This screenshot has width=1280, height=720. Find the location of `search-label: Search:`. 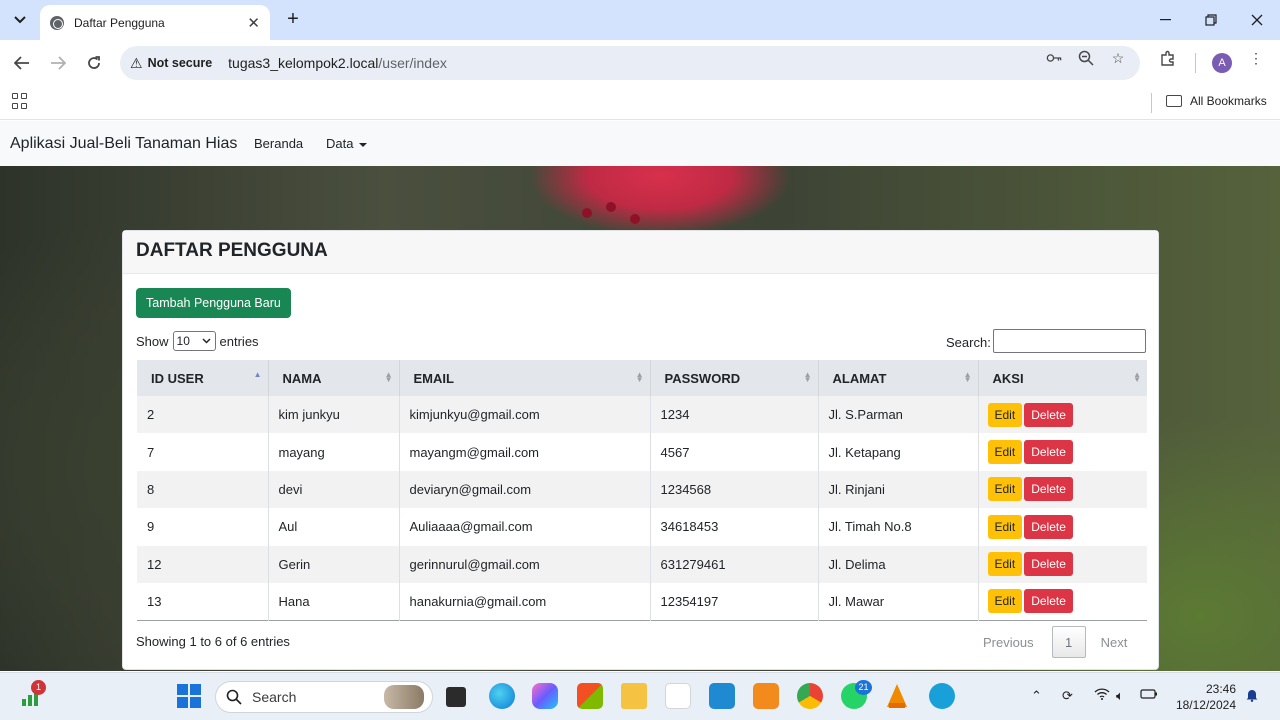

search-label: Search: is located at coordinates (968, 342).